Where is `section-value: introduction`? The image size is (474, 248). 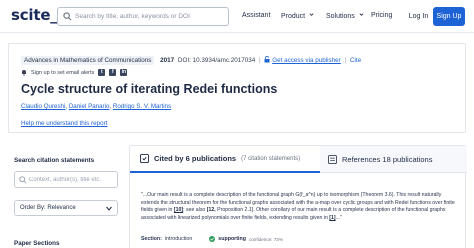 section-value: introduction is located at coordinates (178, 239).